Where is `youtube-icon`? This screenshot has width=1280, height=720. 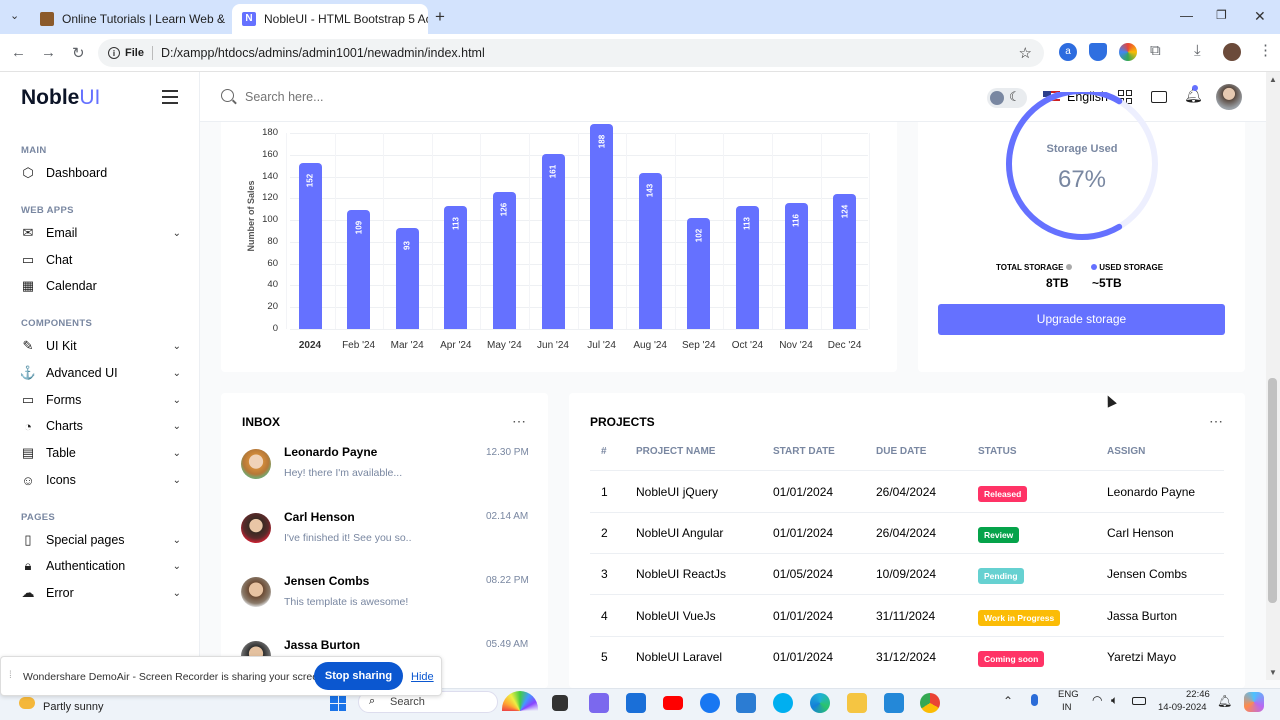
youtube-icon is located at coordinates (673, 703).